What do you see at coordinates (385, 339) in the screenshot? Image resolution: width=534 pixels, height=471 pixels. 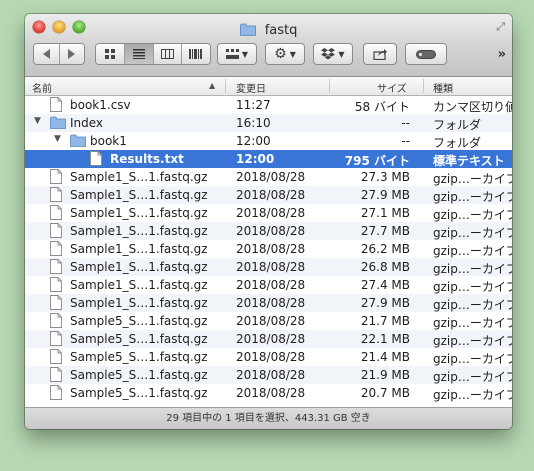 I see `file-size: 22.1 MB` at bounding box center [385, 339].